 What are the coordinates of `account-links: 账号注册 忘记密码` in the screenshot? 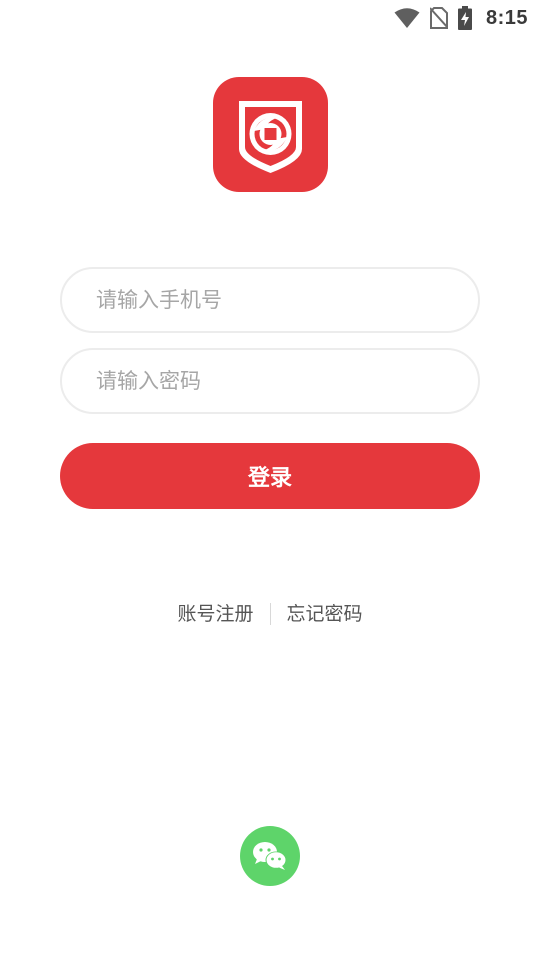 It's located at (270, 614).